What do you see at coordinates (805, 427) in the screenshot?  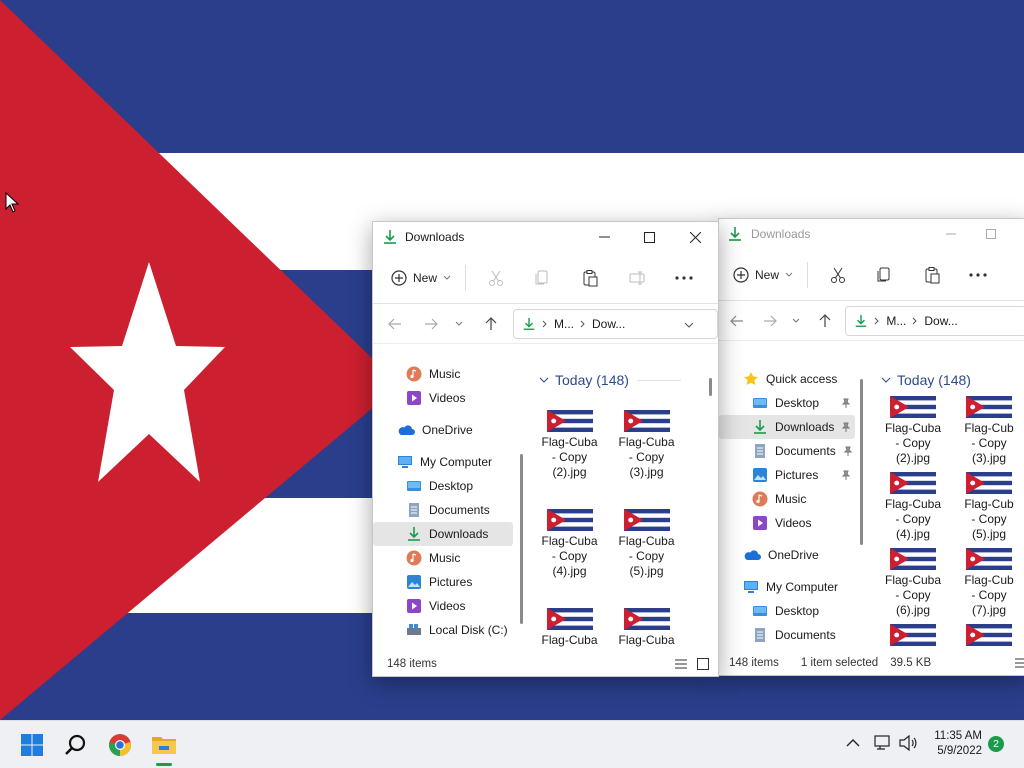 I see `sidebar-item-label: Downloads` at bounding box center [805, 427].